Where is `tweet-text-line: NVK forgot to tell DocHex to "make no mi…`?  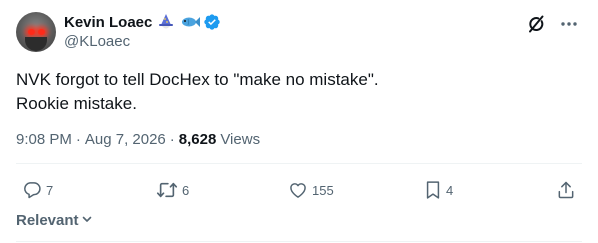
tweet-text-line: NVK forgot to tell DocHex to "make no mi… is located at coordinates (197, 79).